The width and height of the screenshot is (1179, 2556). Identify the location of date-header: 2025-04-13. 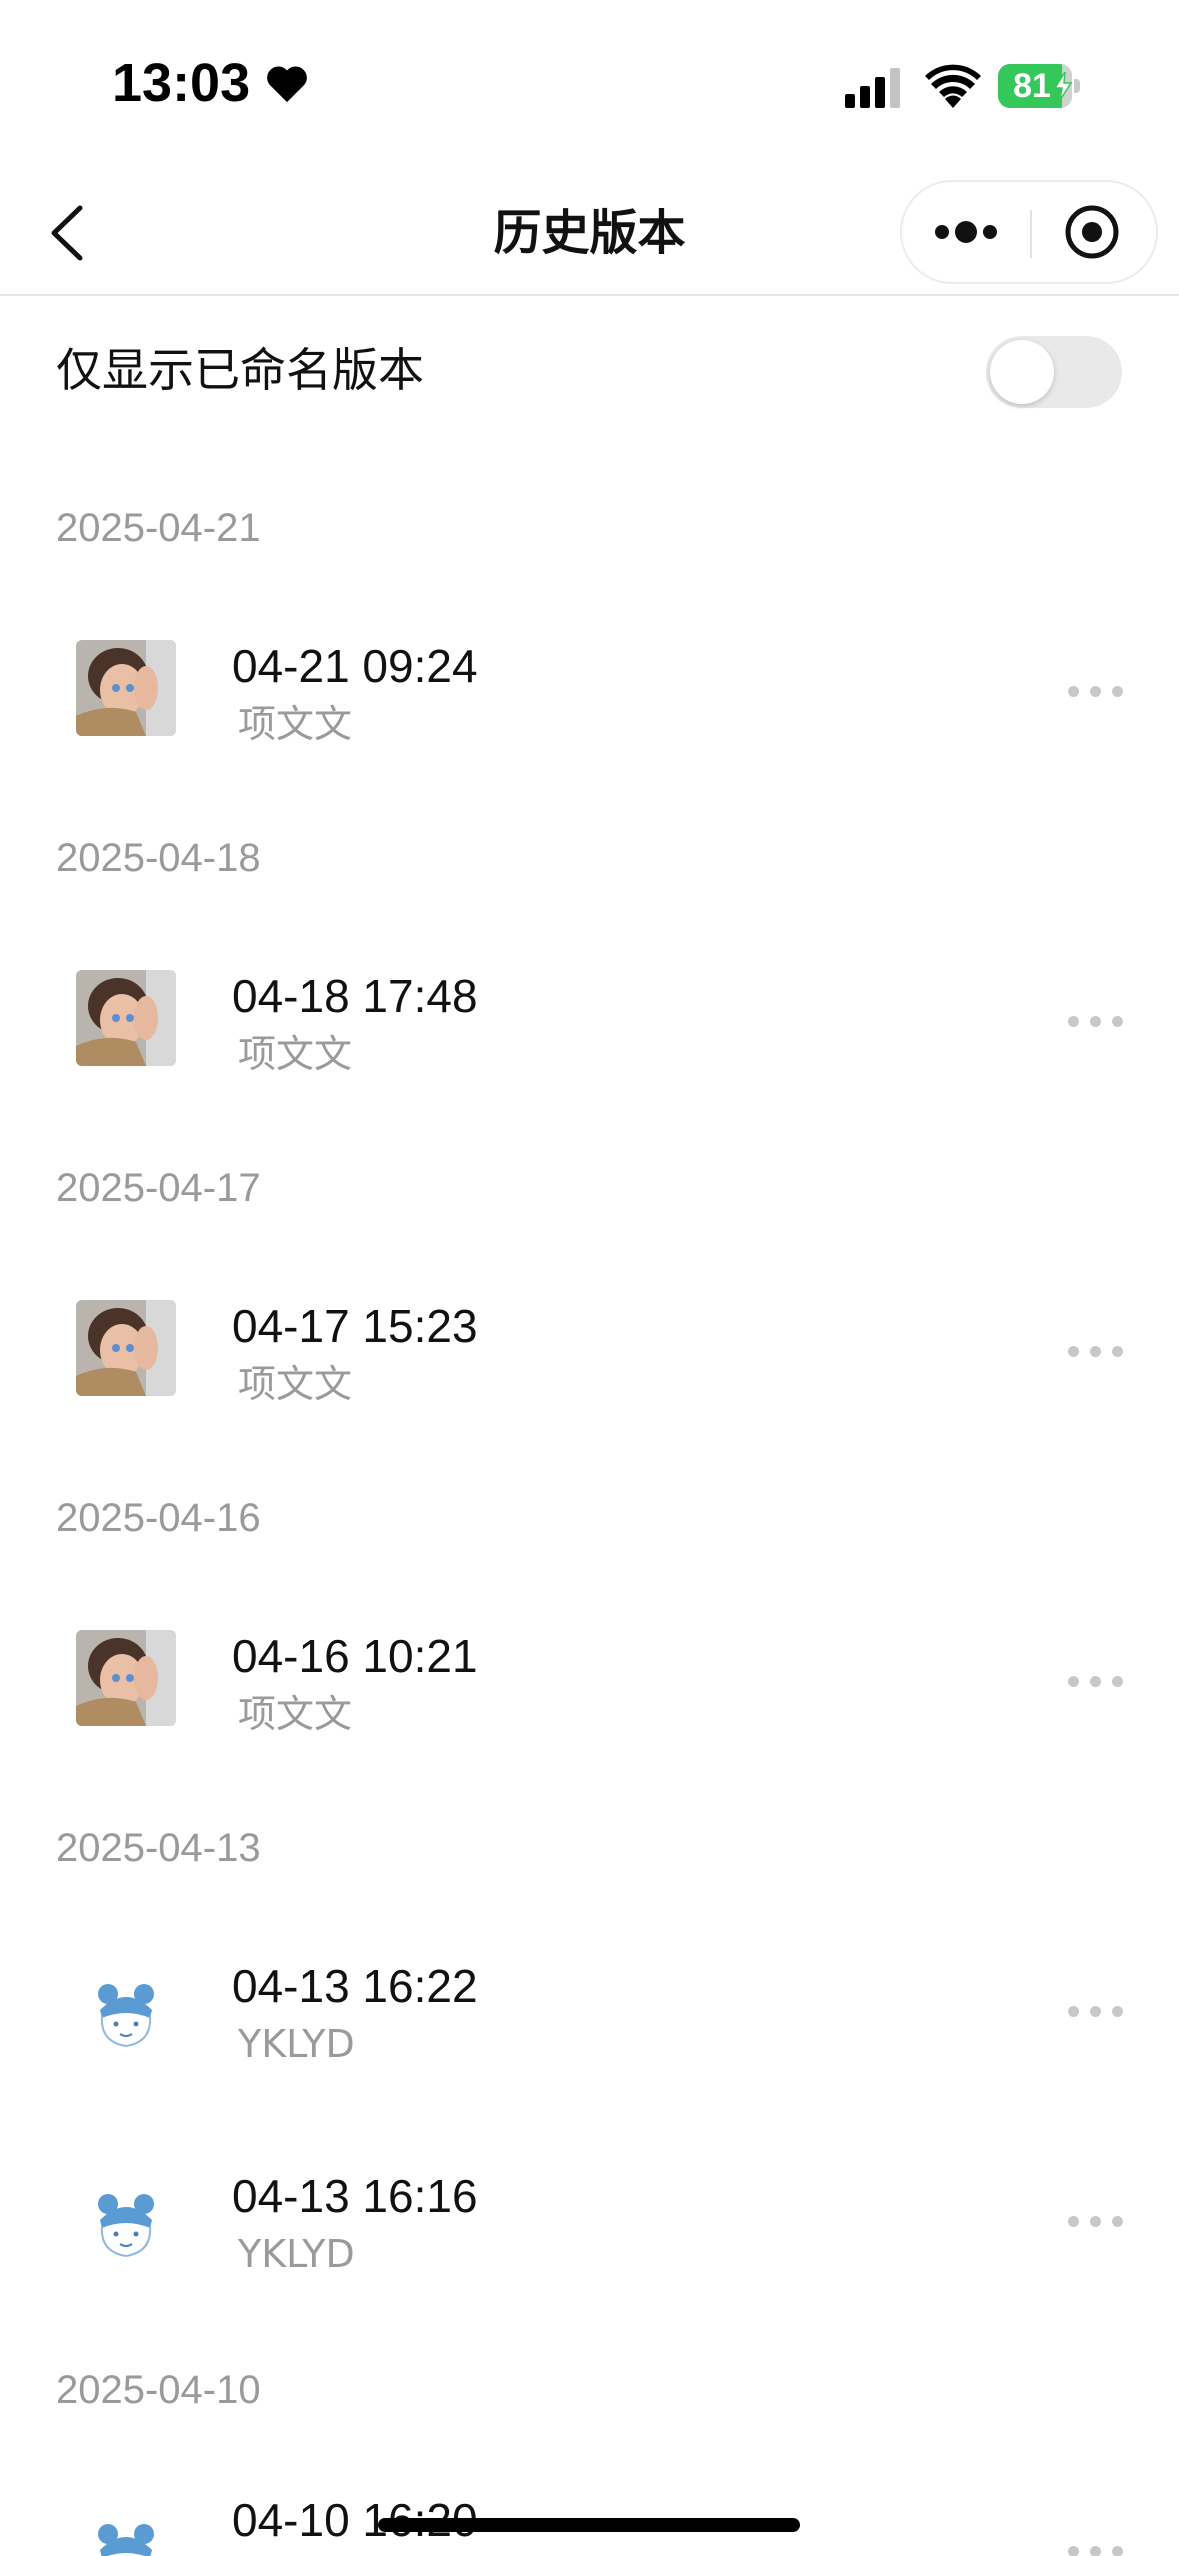
(158, 1848).